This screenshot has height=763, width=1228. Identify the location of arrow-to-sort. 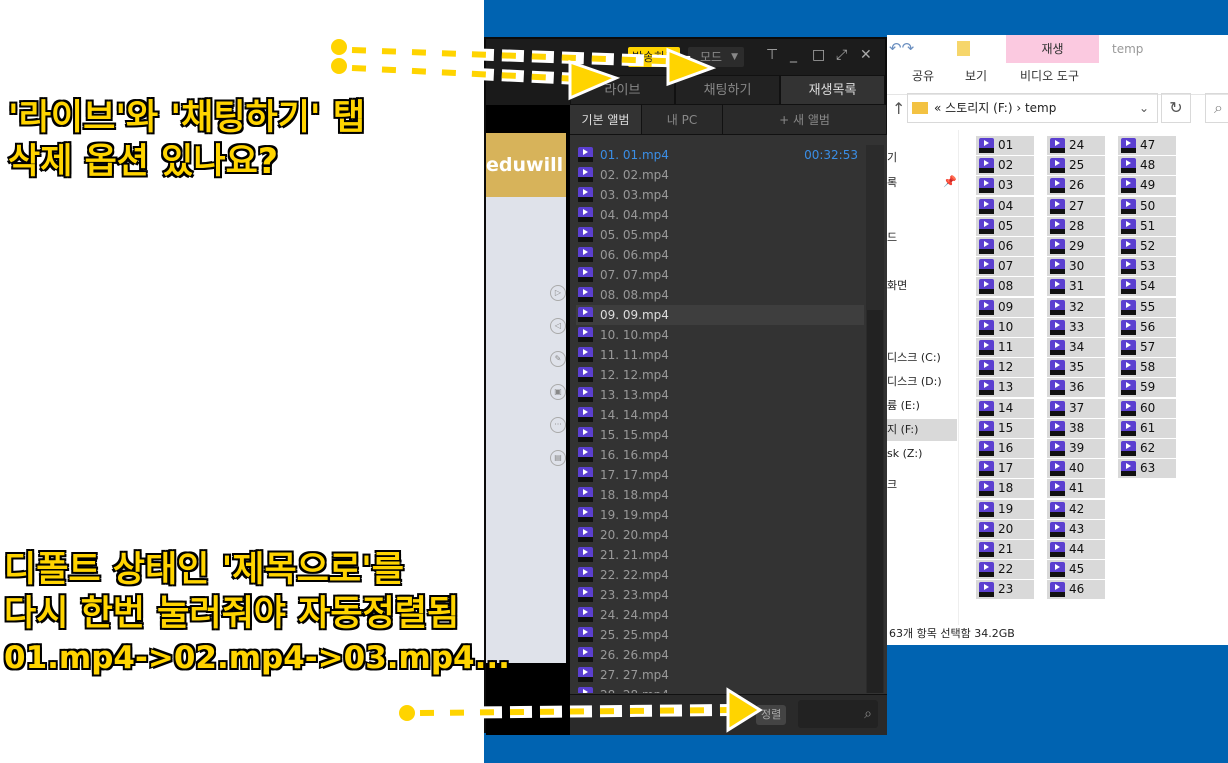
(581, 710).